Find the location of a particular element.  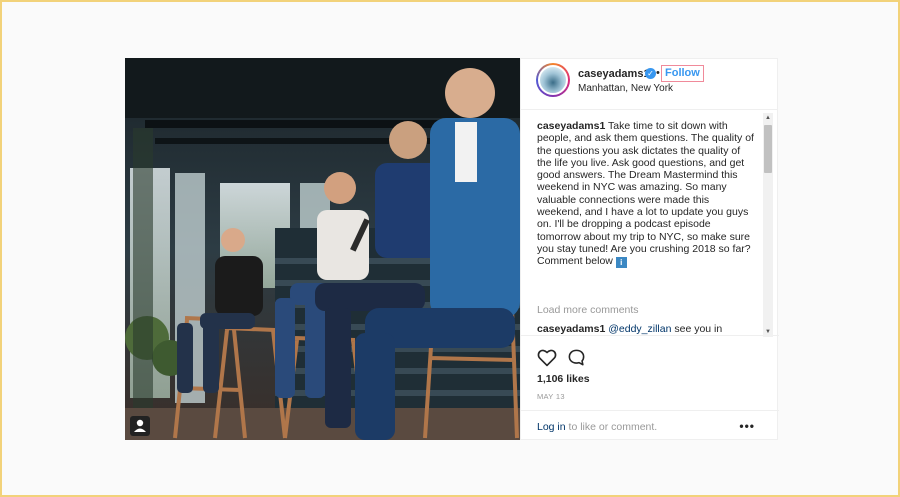

login-footer: Log in to like or comment. ••• is located at coordinates (650, 426).